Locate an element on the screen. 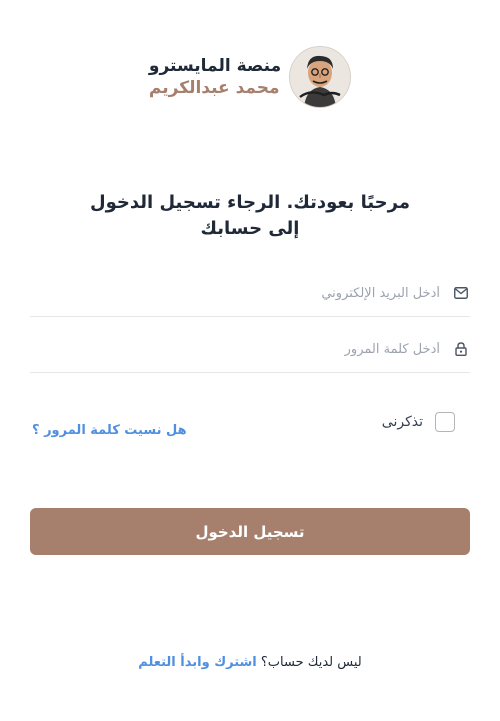 The width and height of the screenshot is (500, 721). signup-prompt: ليس لديك حساب؟ اشترك وابدأ التعلم is located at coordinates (250, 662).